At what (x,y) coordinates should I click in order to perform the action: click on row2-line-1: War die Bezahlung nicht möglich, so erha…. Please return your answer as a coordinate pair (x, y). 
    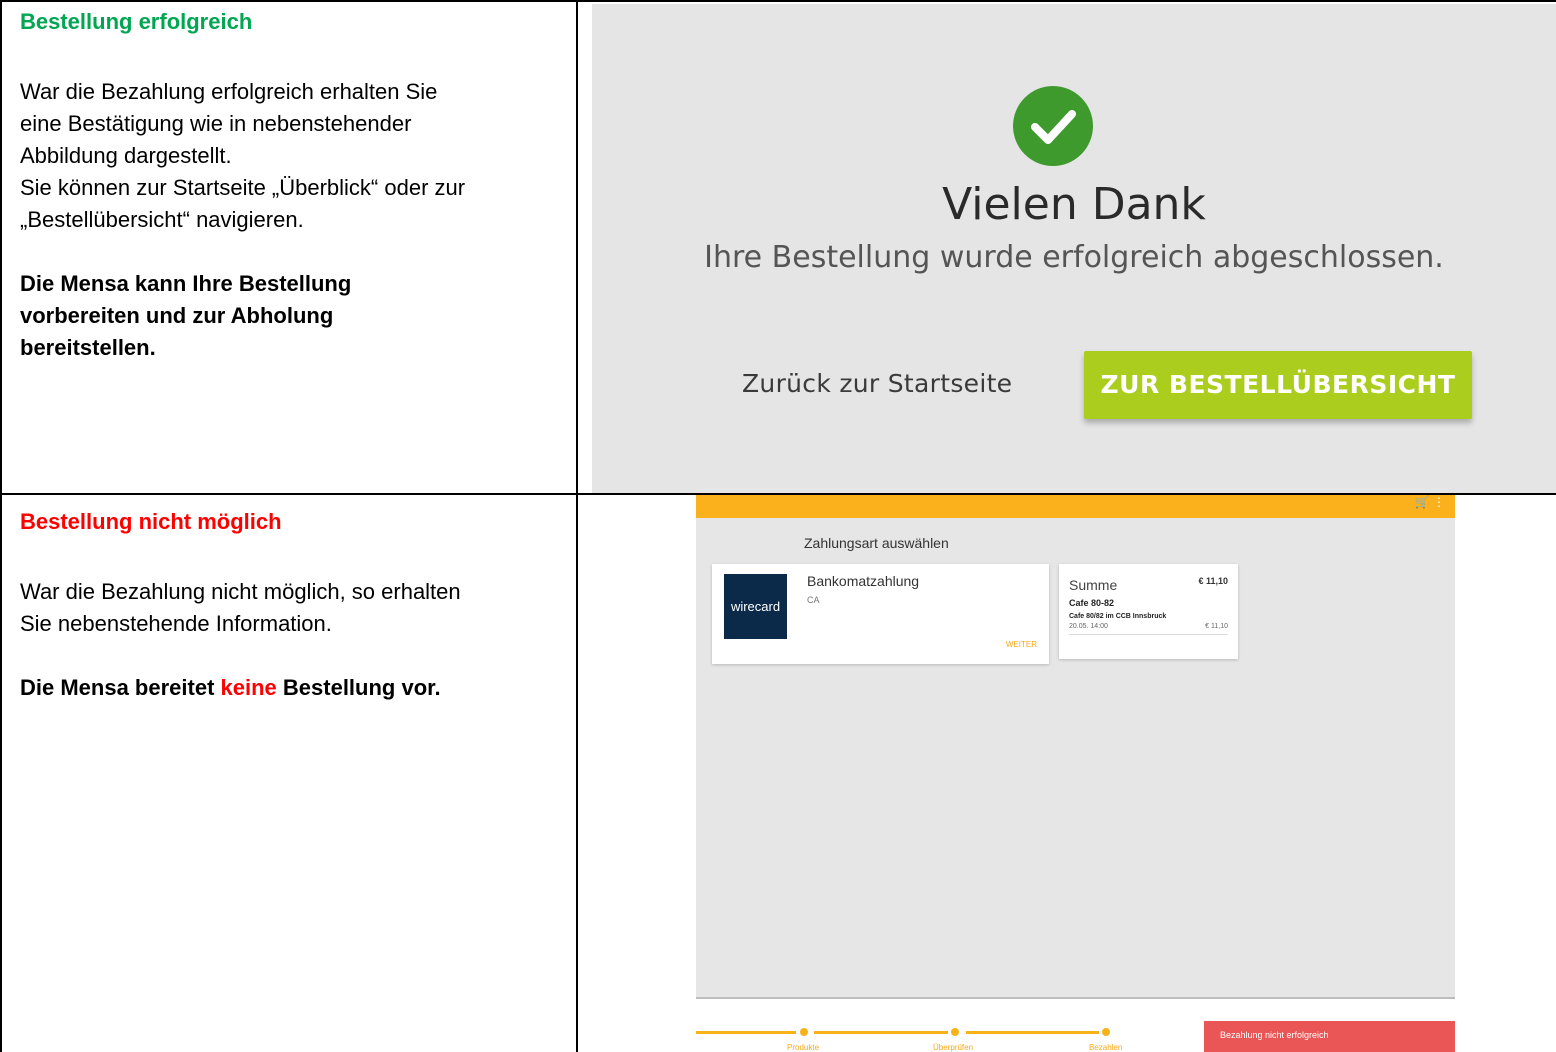
    Looking at the image, I should click on (240, 591).